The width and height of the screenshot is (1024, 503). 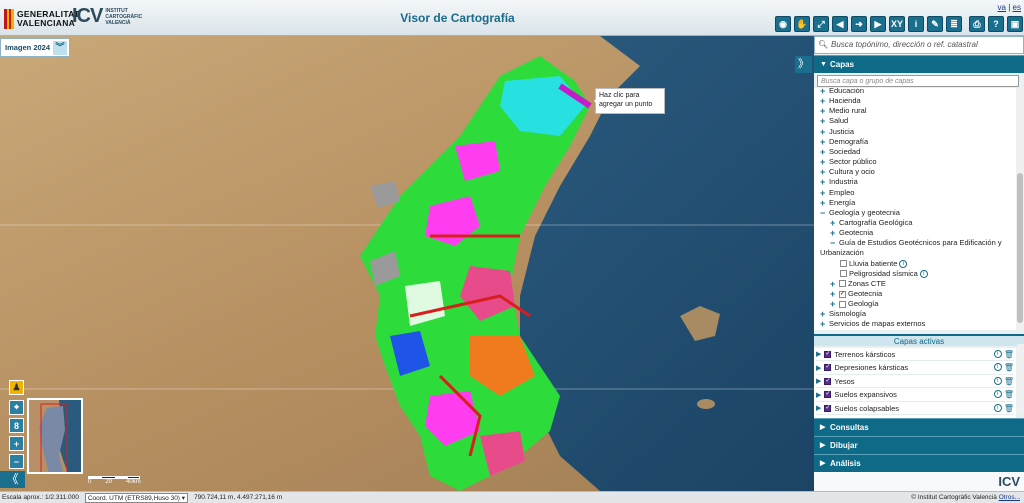 What do you see at coordinates (803, 64) in the screenshot?
I see `collapse-panel-button: 》` at bounding box center [803, 64].